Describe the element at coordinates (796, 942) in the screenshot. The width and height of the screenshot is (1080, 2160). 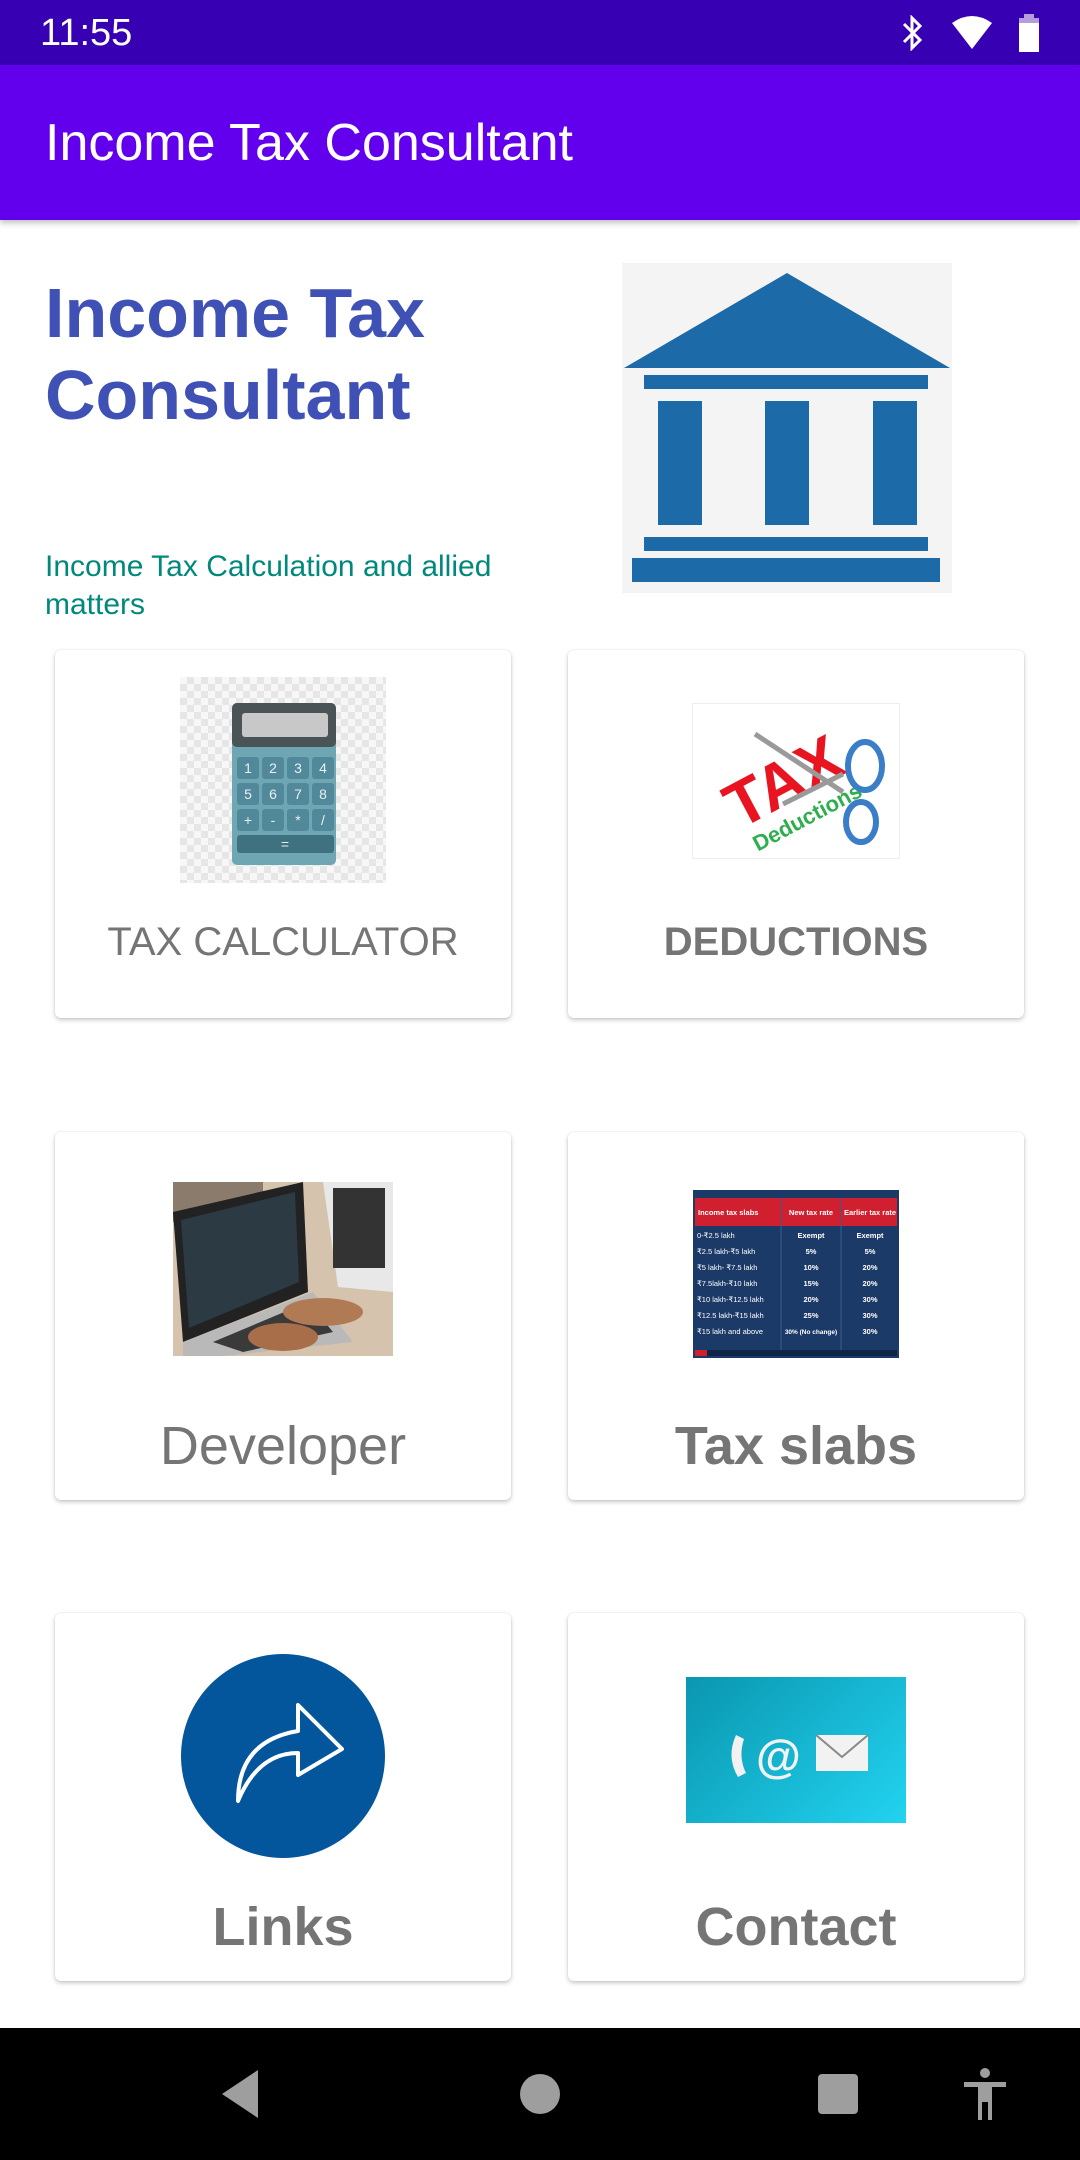
I see `deductions-label: DEDUCTIONS` at that location.